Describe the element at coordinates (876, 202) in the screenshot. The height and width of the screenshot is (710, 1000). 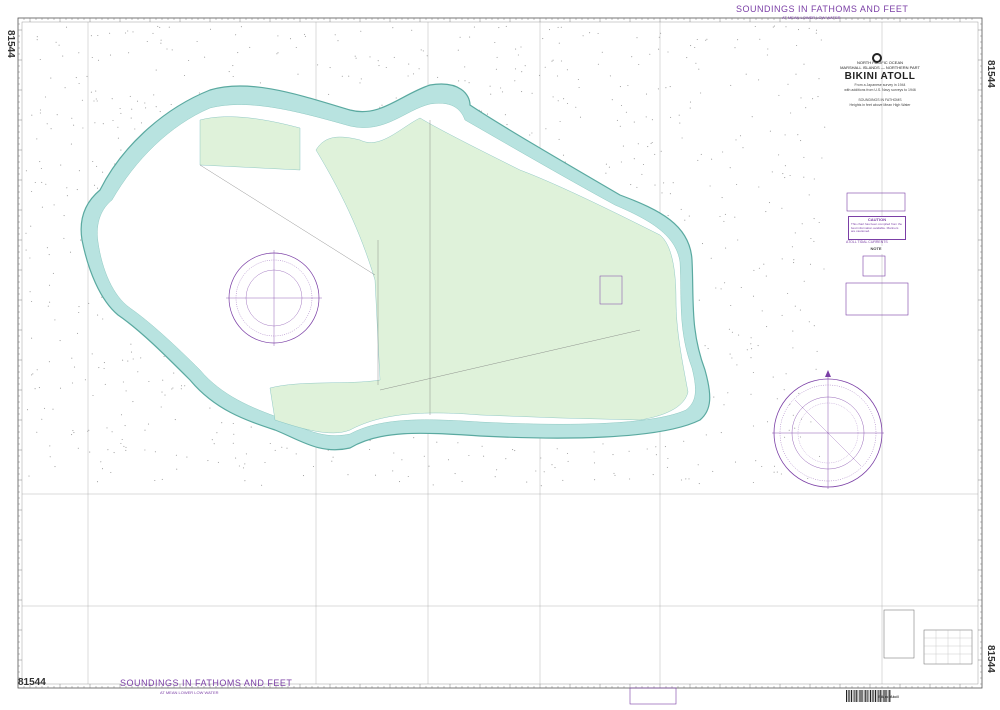
I see `caution-outline` at that location.